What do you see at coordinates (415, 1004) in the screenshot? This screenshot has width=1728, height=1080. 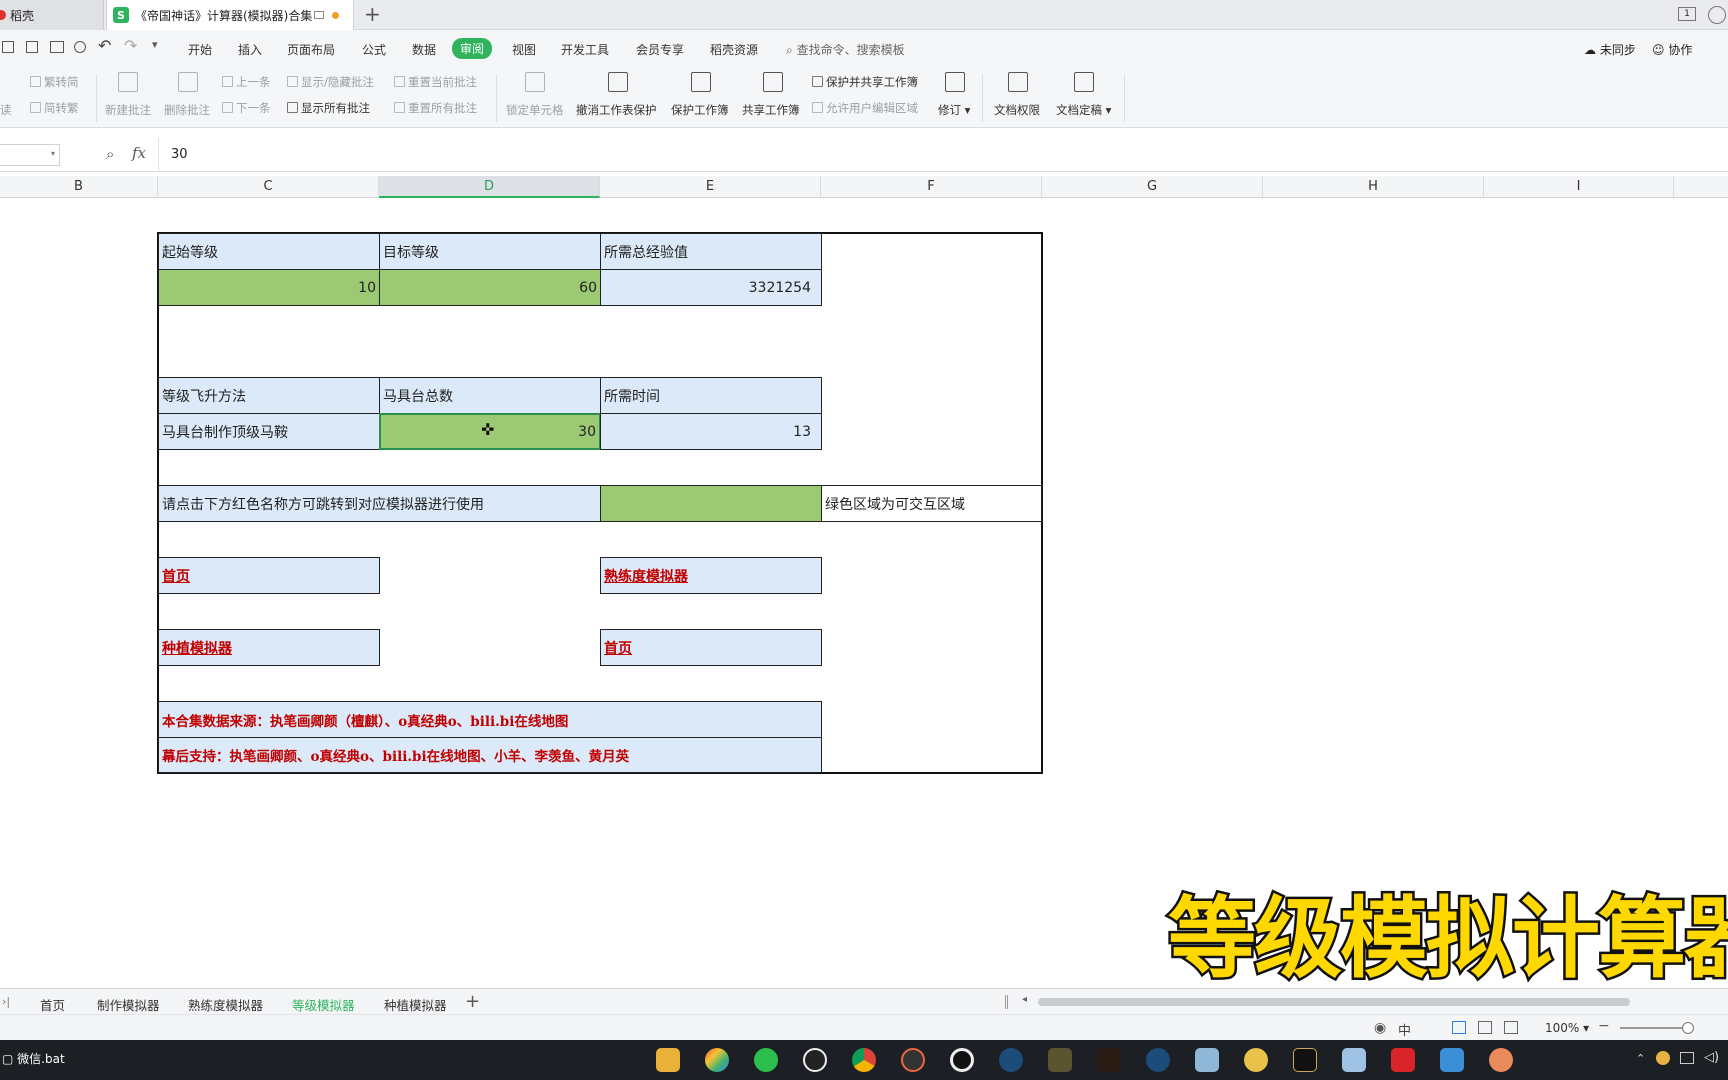 I see `sheet-tab-planting: 种植模拟器` at bounding box center [415, 1004].